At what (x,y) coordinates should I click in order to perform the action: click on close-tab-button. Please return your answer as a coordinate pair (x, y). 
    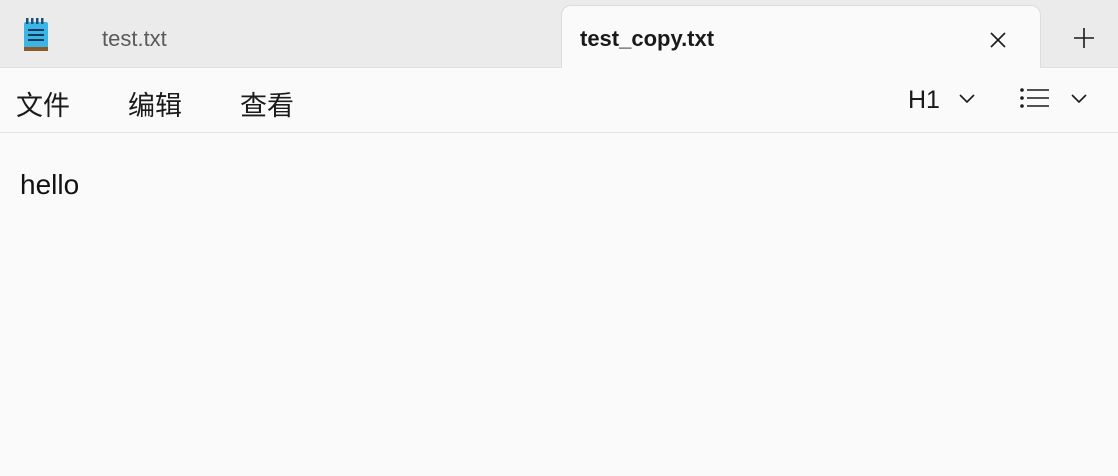
    Looking at the image, I should click on (998, 40).